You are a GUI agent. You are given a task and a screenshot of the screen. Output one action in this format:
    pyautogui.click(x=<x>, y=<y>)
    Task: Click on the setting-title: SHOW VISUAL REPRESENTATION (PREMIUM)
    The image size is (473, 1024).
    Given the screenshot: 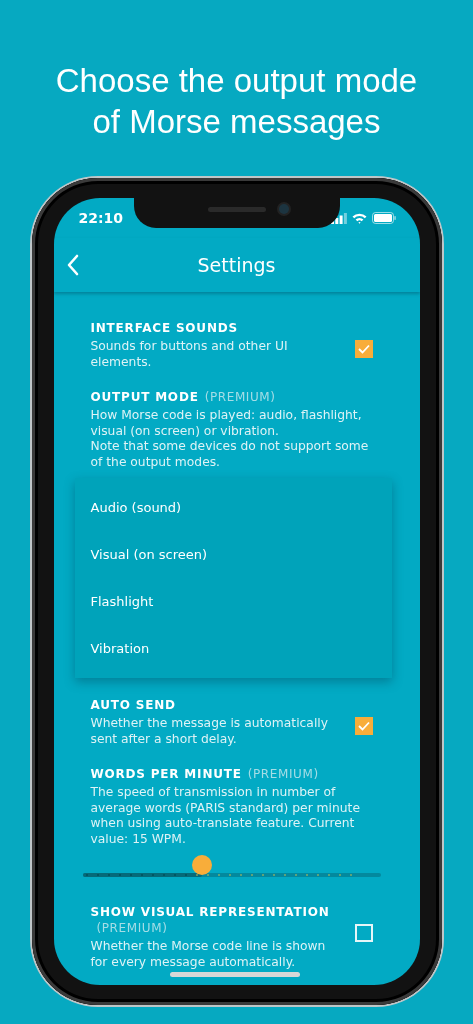 What is the action you would take?
    pyautogui.click(x=210, y=920)
    